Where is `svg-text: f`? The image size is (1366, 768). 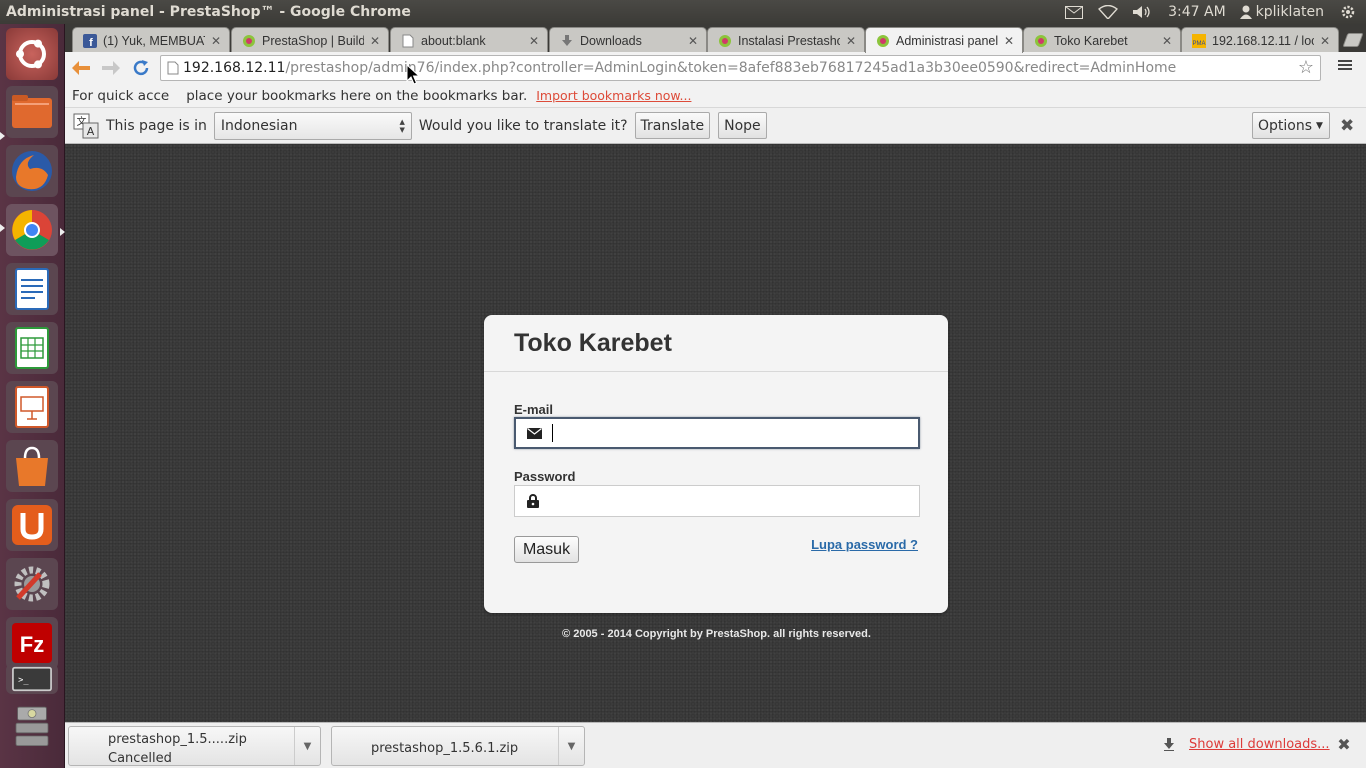
svg-text: f is located at coordinates (91, 42).